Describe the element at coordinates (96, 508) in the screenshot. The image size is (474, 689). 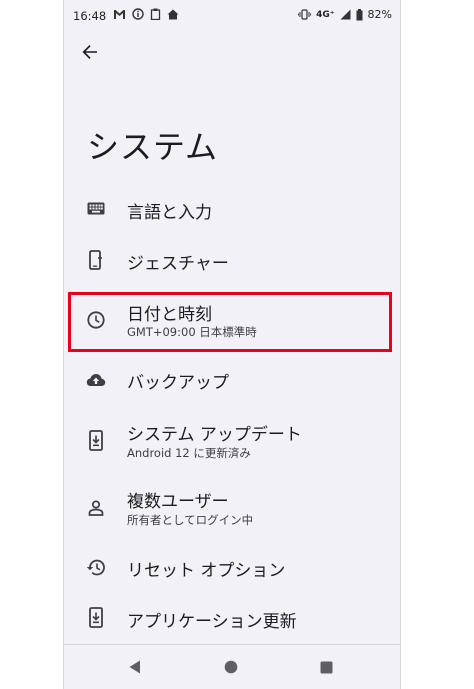
I see `person-icon` at that location.